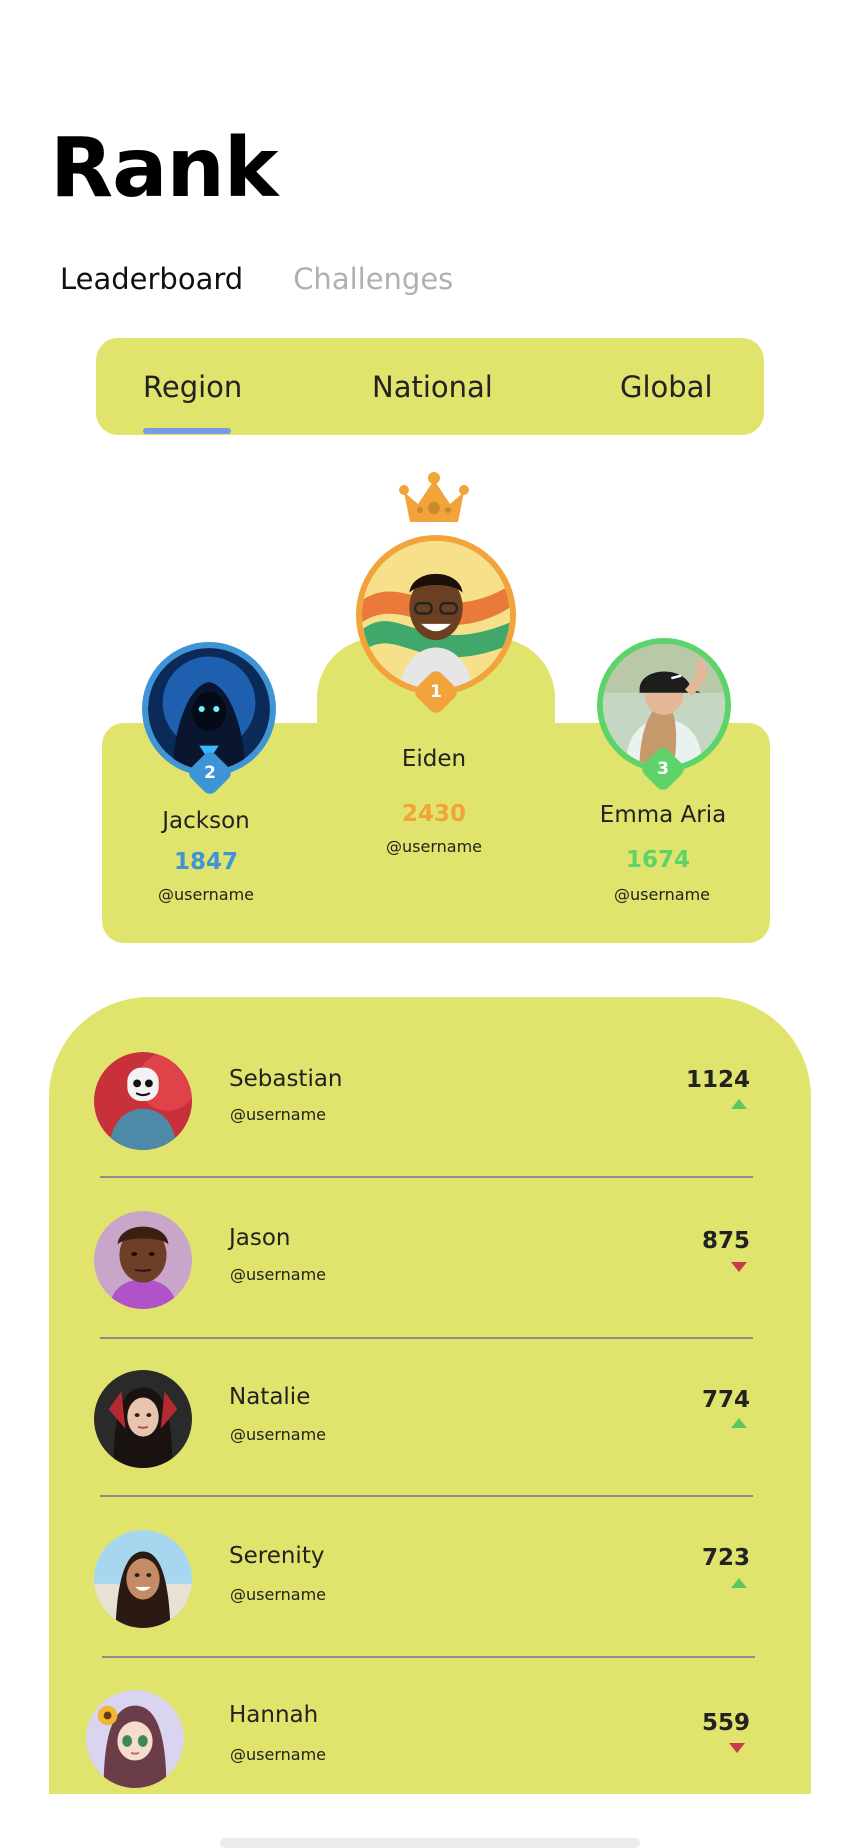 The image size is (860, 1848). I want to click on list-item-name: Jason, so click(260, 1238).